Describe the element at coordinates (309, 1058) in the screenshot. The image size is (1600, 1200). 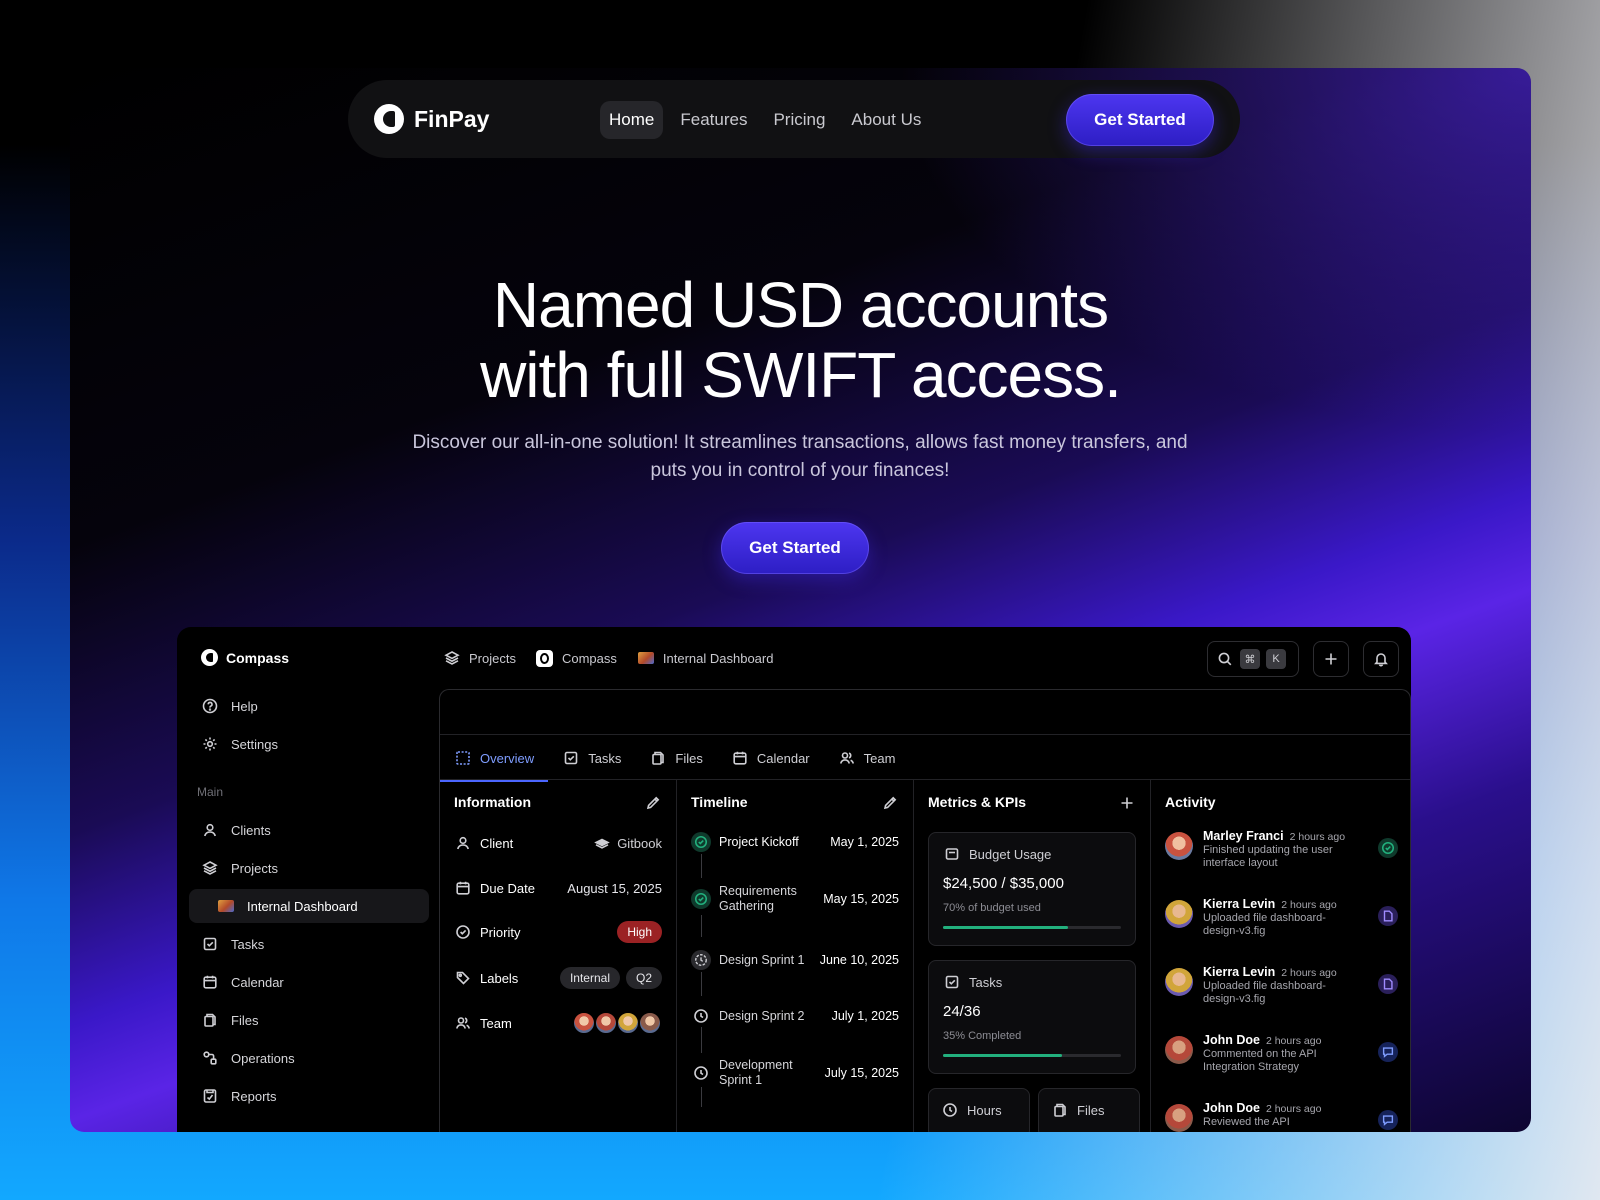
I see `sidebar-item-operations: Operations` at that location.